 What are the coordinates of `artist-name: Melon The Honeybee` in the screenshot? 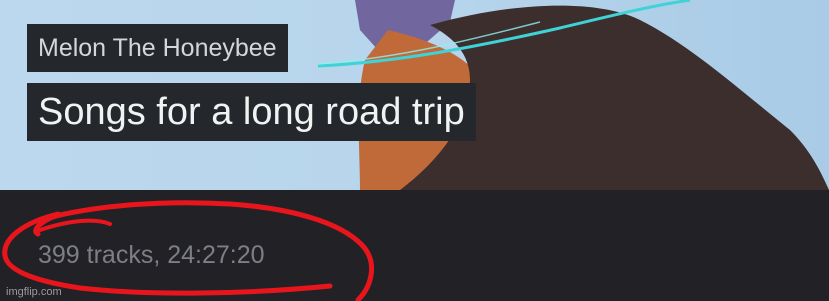 It's located at (157, 48).